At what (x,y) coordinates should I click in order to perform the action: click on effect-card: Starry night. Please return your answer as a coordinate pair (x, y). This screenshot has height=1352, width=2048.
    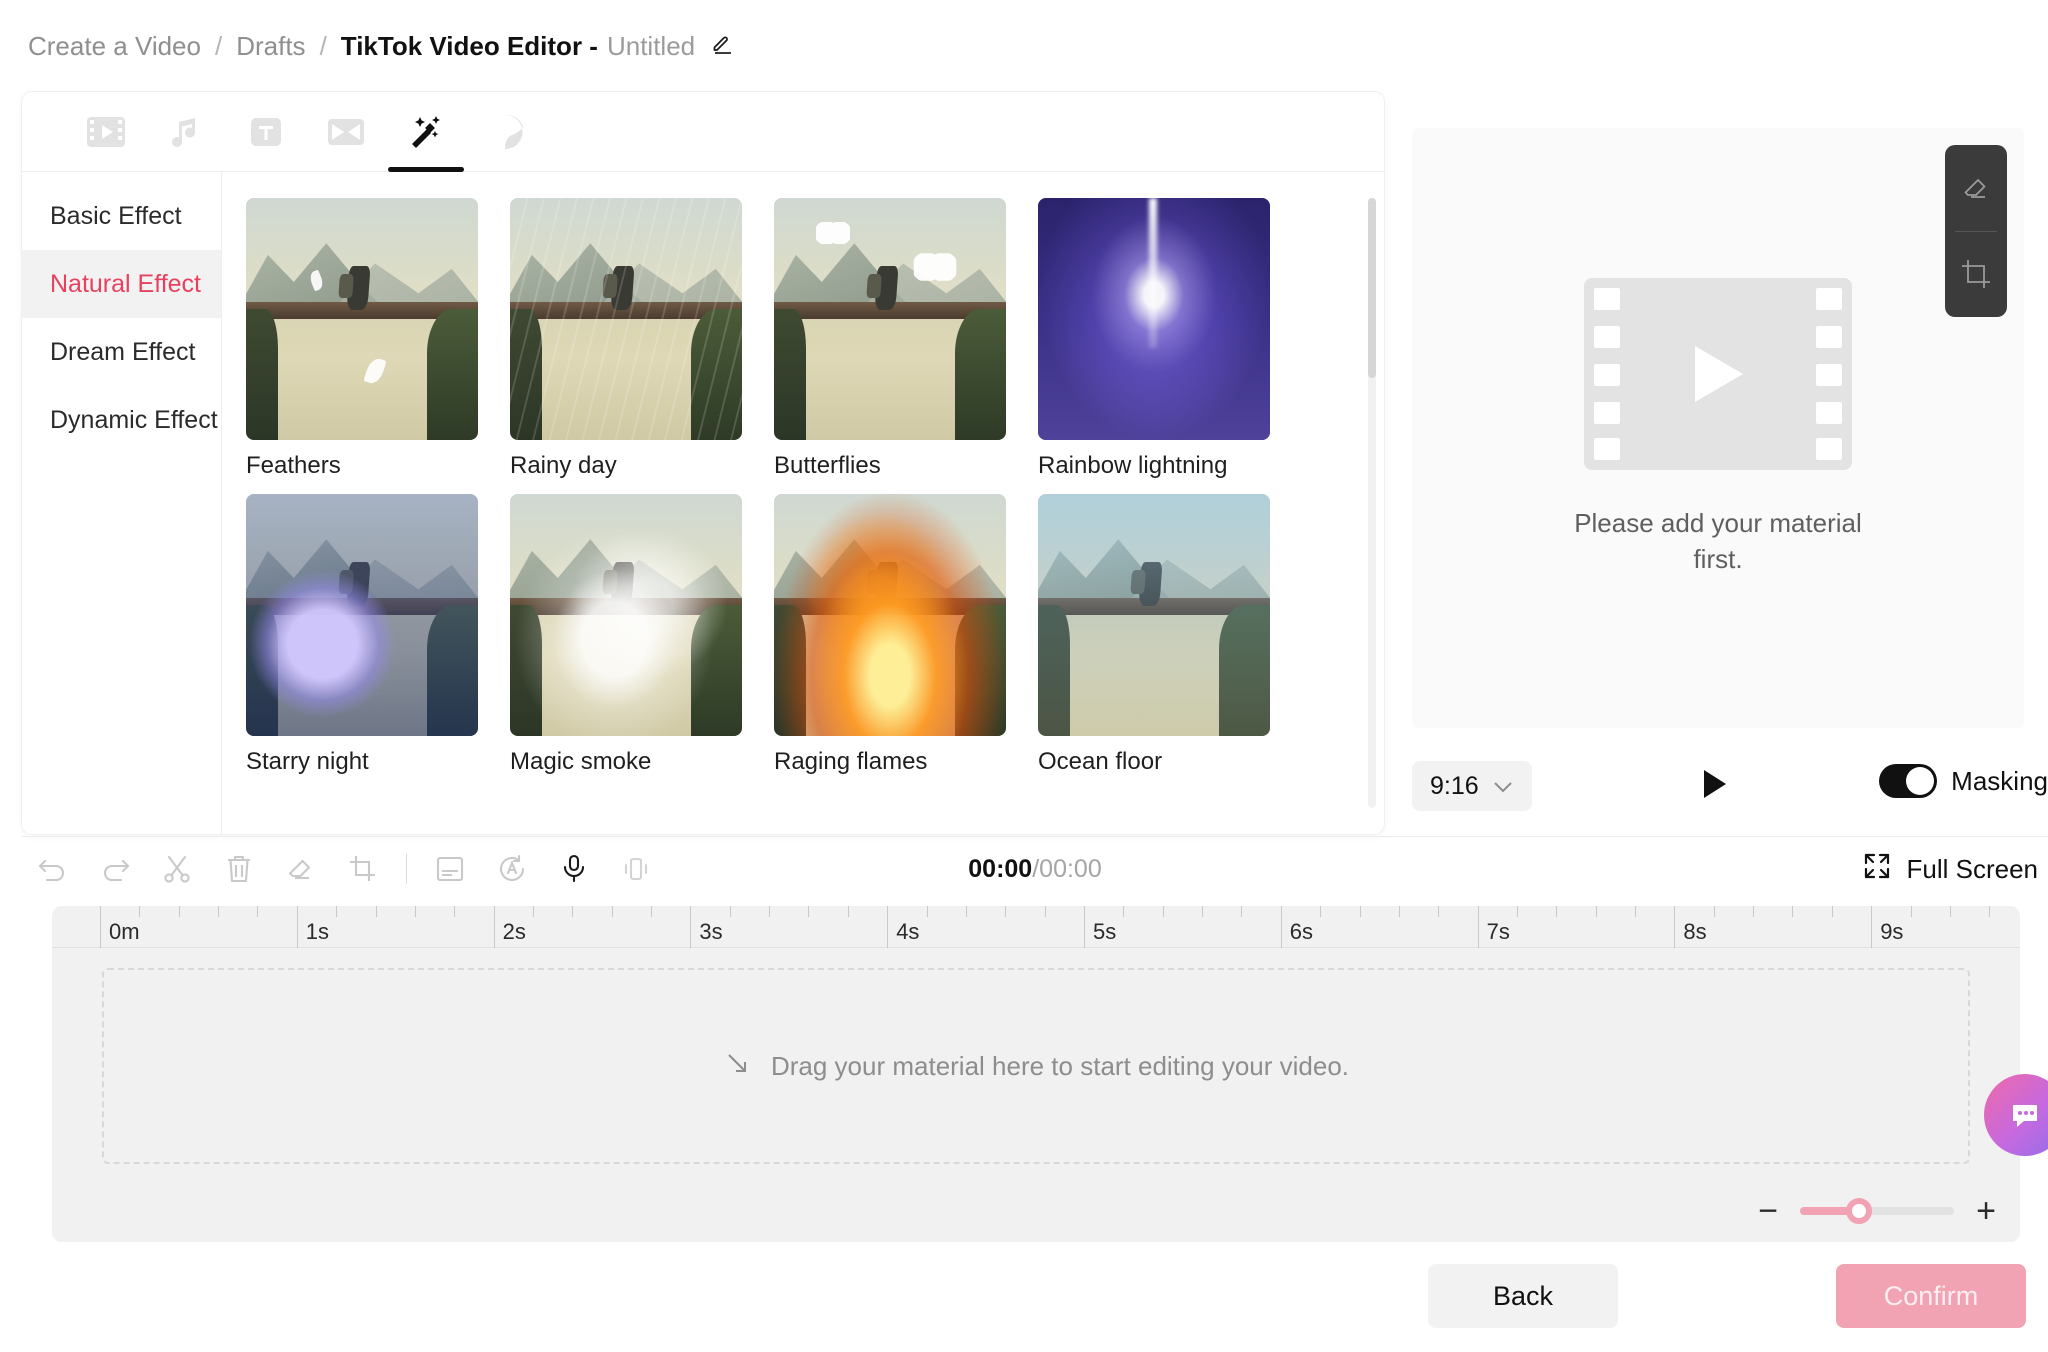
    Looking at the image, I should click on (362, 635).